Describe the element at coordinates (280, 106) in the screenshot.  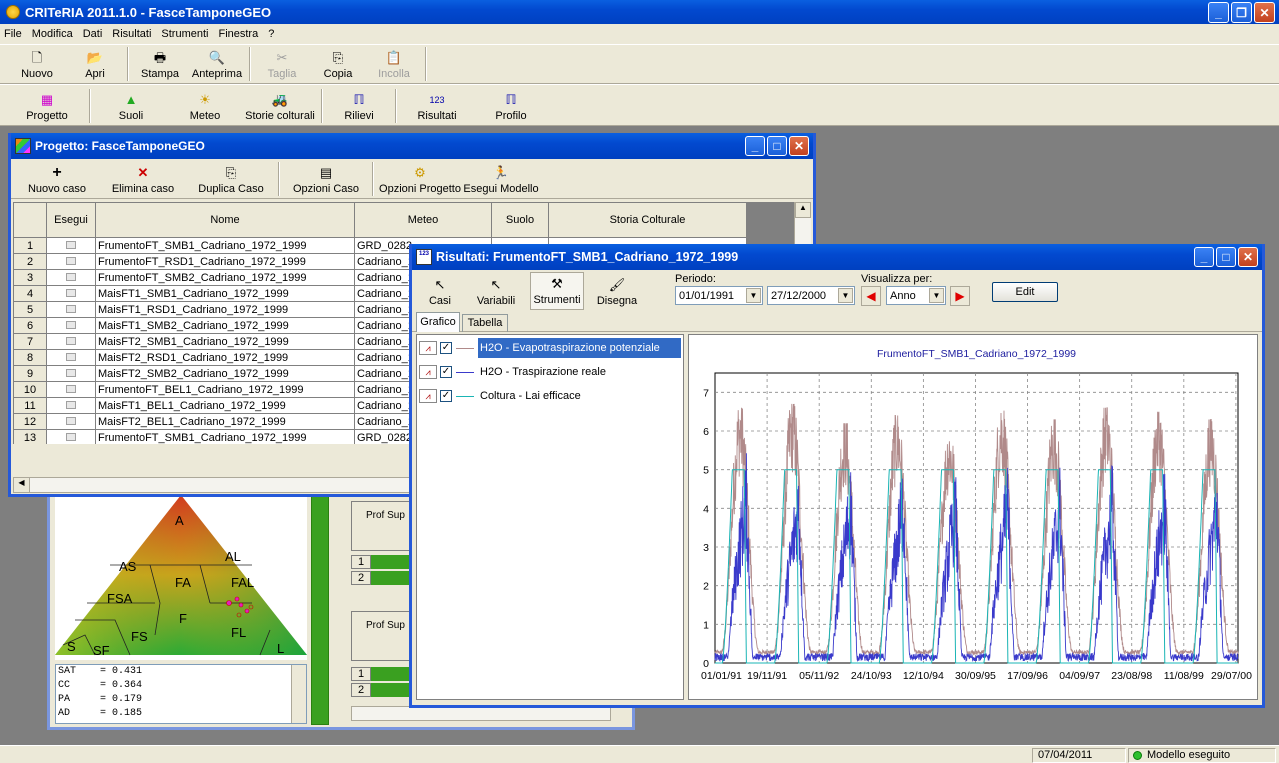
I see `storie-colturali-button: 🚜 Storie colturali` at that location.